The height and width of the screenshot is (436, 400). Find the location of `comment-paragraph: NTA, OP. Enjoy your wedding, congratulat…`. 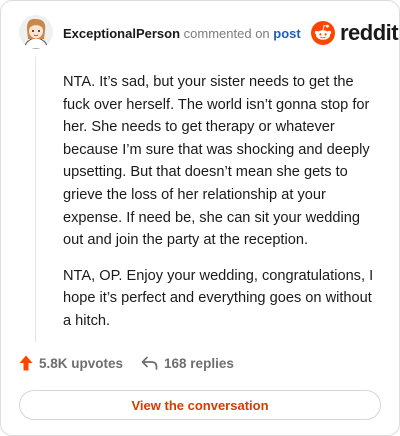

comment-paragraph: NTA, OP. Enjoy your wedding, congratulat… is located at coordinates (218, 298).